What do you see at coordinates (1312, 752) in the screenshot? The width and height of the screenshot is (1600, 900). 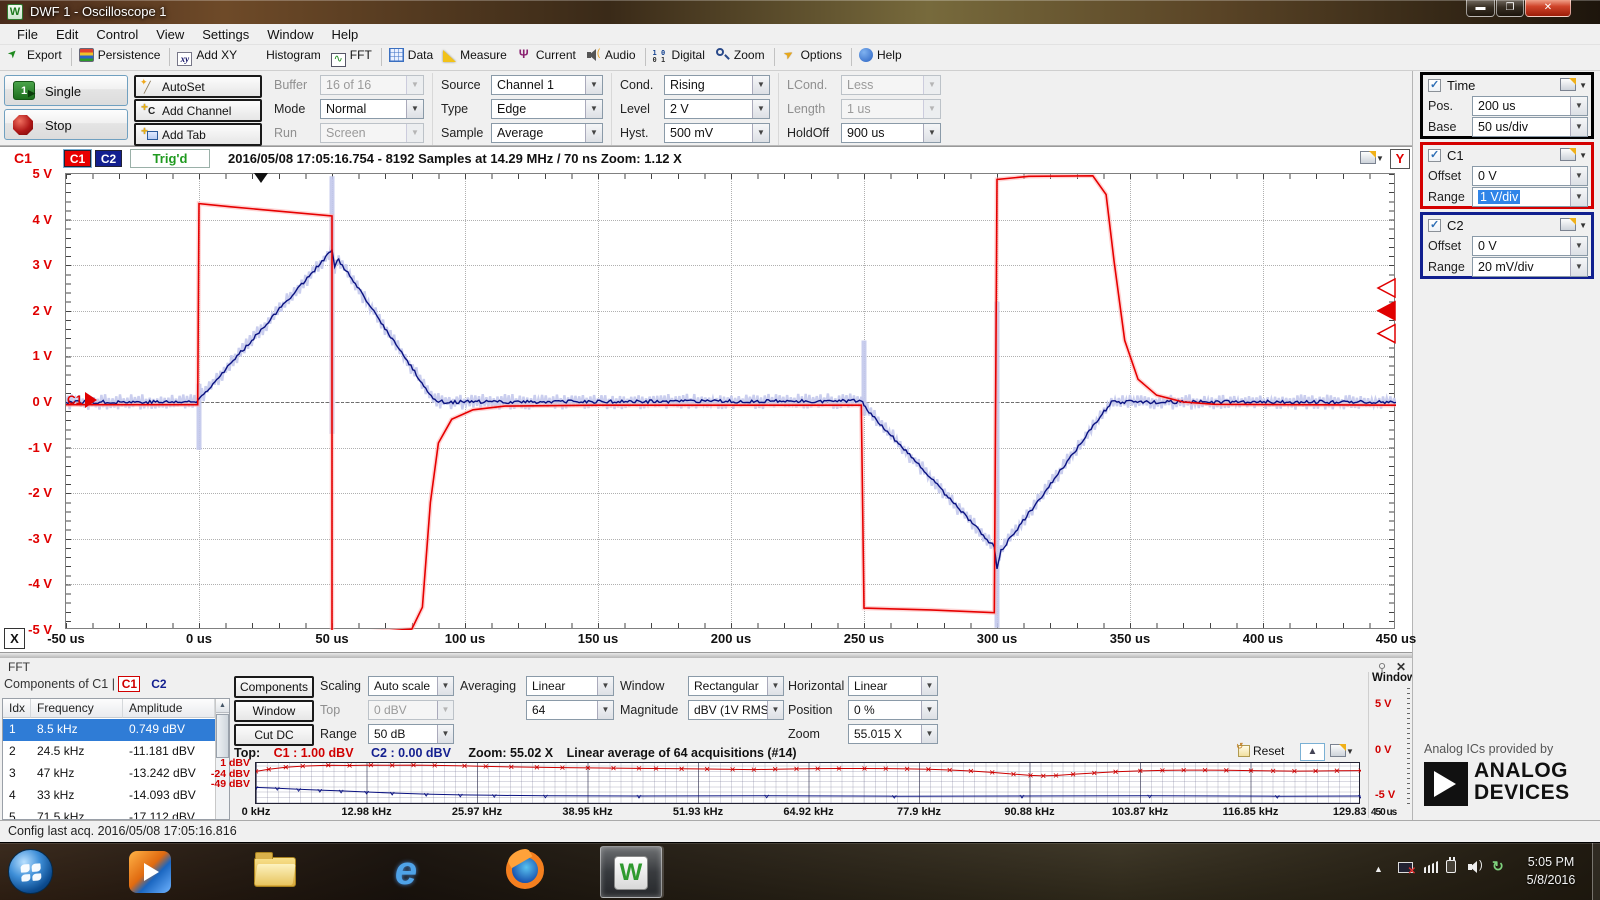 I see `collapse-panel-button: ▲` at bounding box center [1312, 752].